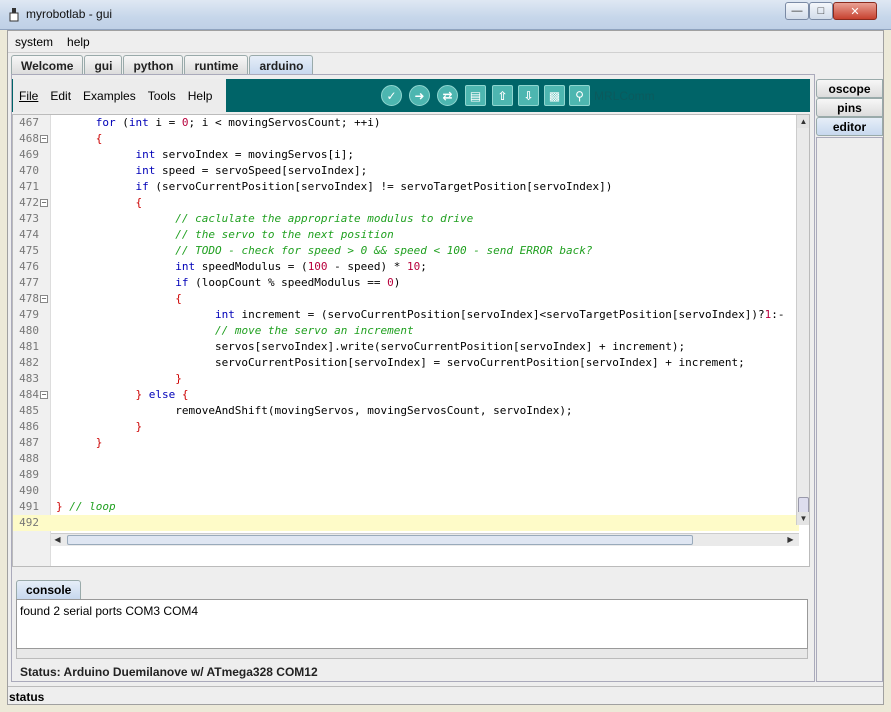 The image size is (891, 712). I want to click on code-line: 488, so click(406, 459).